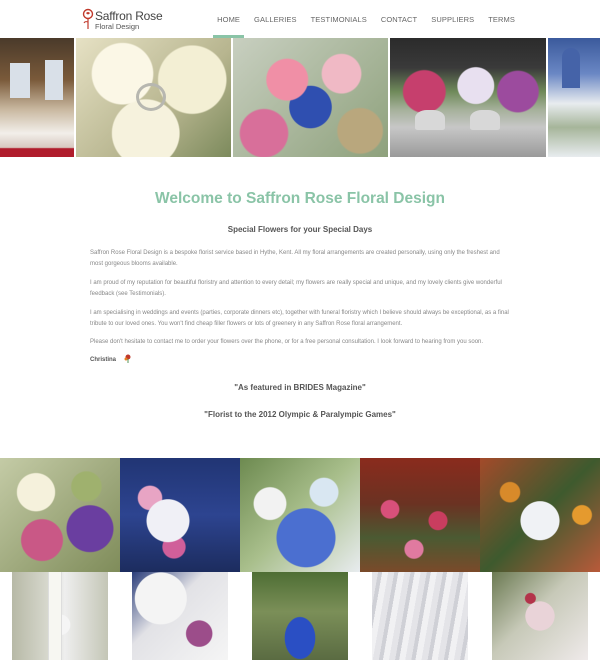 The width and height of the screenshot is (600, 660). Describe the element at coordinates (180, 515) in the screenshot. I see `gallery-photo-wreath-pink` at that location.